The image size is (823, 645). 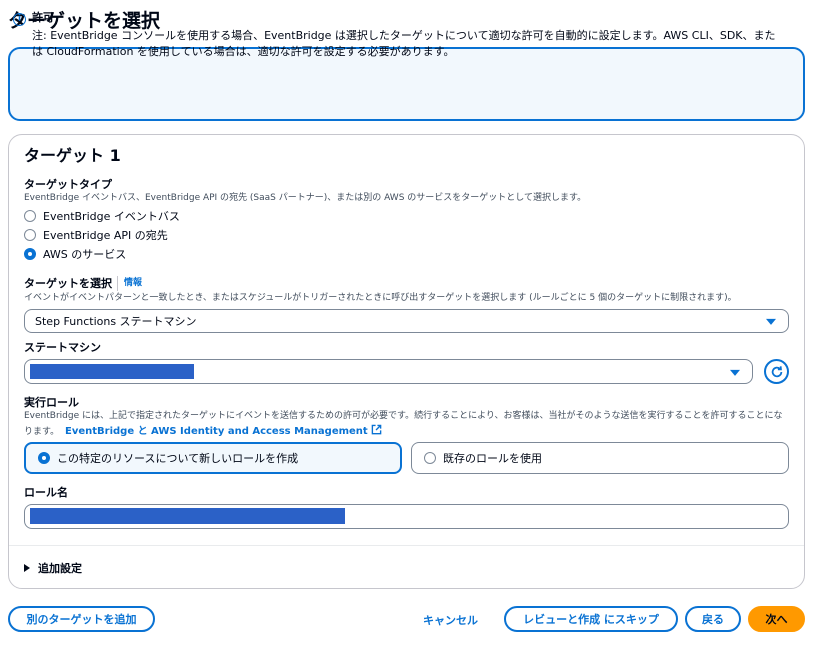 What do you see at coordinates (46, 492) in the screenshot?
I see `role-name-label: ロール名` at bounding box center [46, 492].